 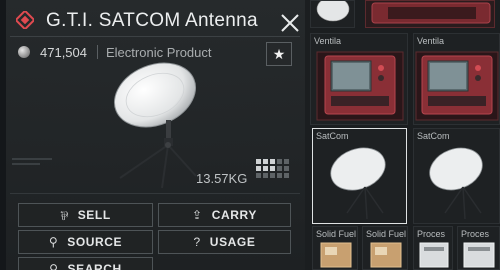 What do you see at coordinates (197, 242) in the screenshot?
I see `question-icon: ?` at bounding box center [197, 242].